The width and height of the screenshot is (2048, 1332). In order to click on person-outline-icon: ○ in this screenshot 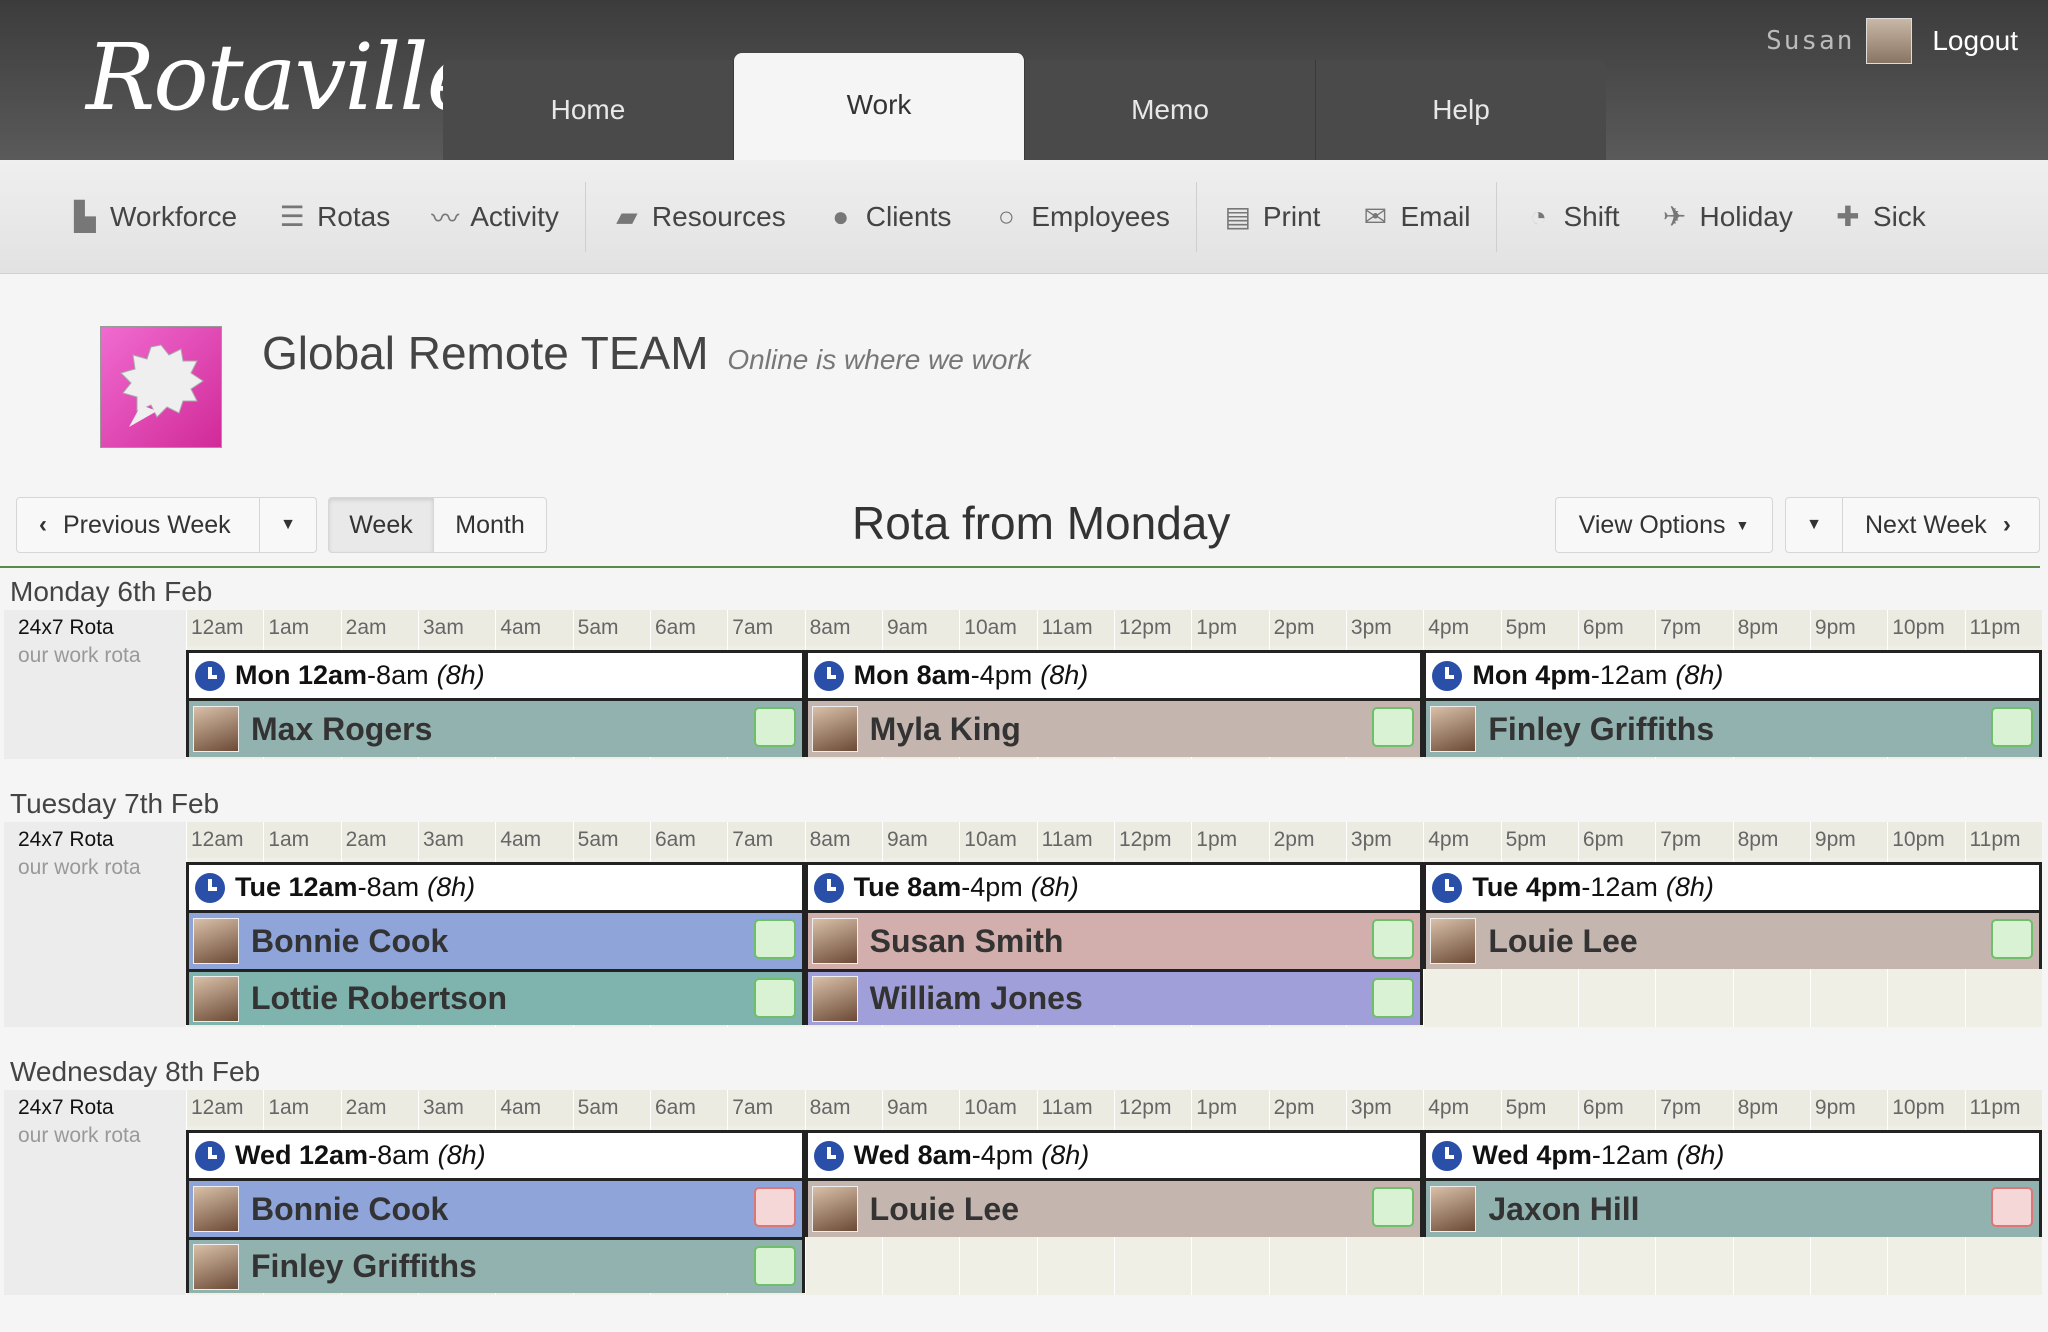, I will do `click(1006, 216)`.